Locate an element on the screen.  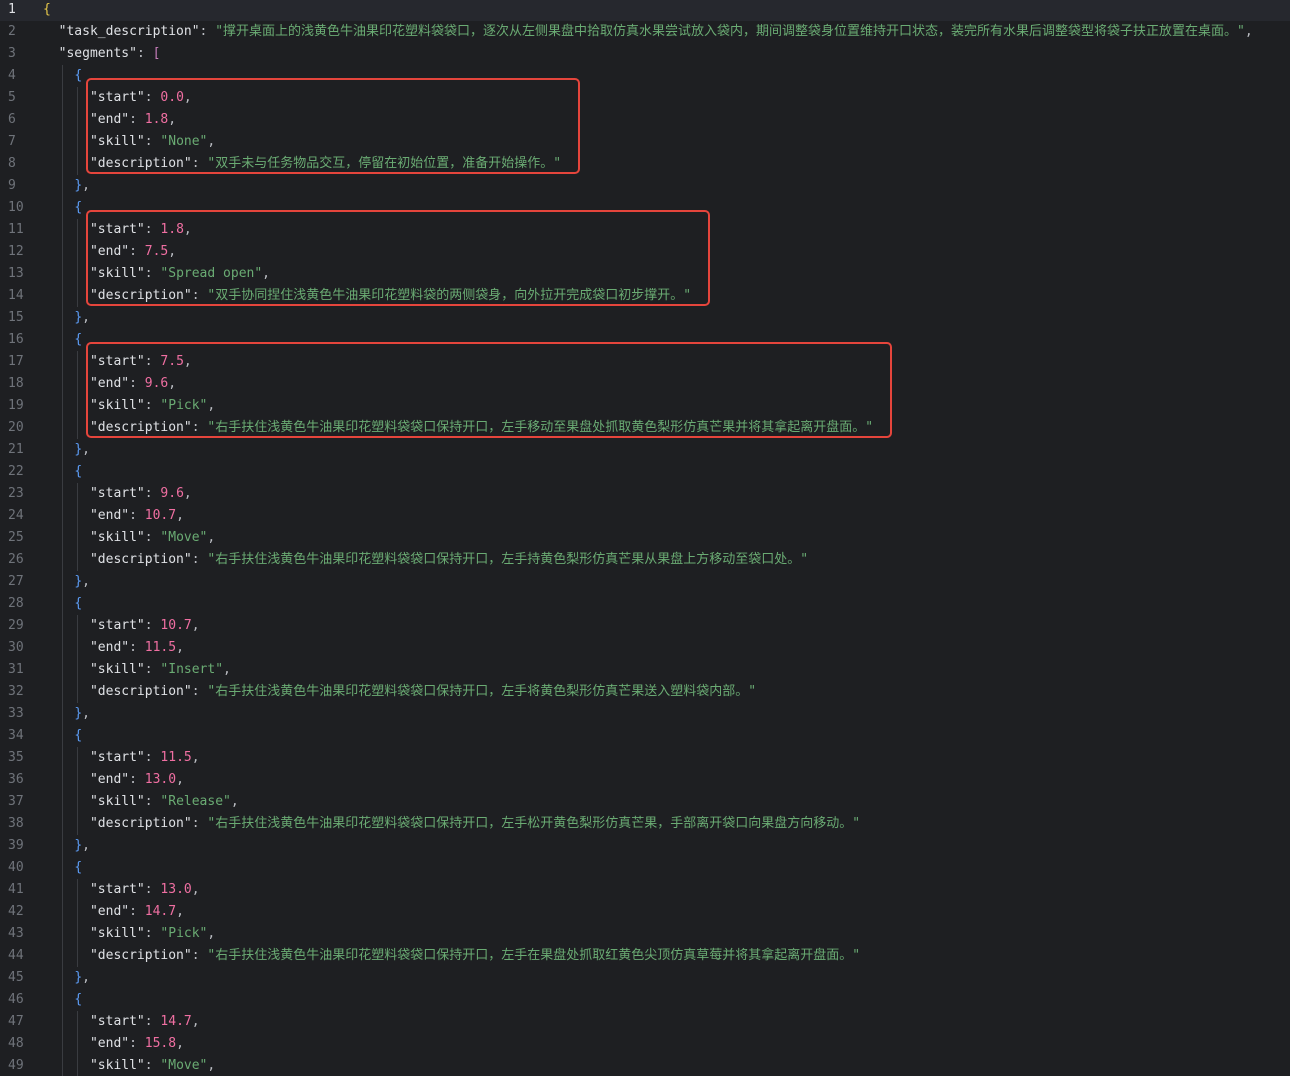
code-line: 23 "start": 9.6, is located at coordinates (645, 494).